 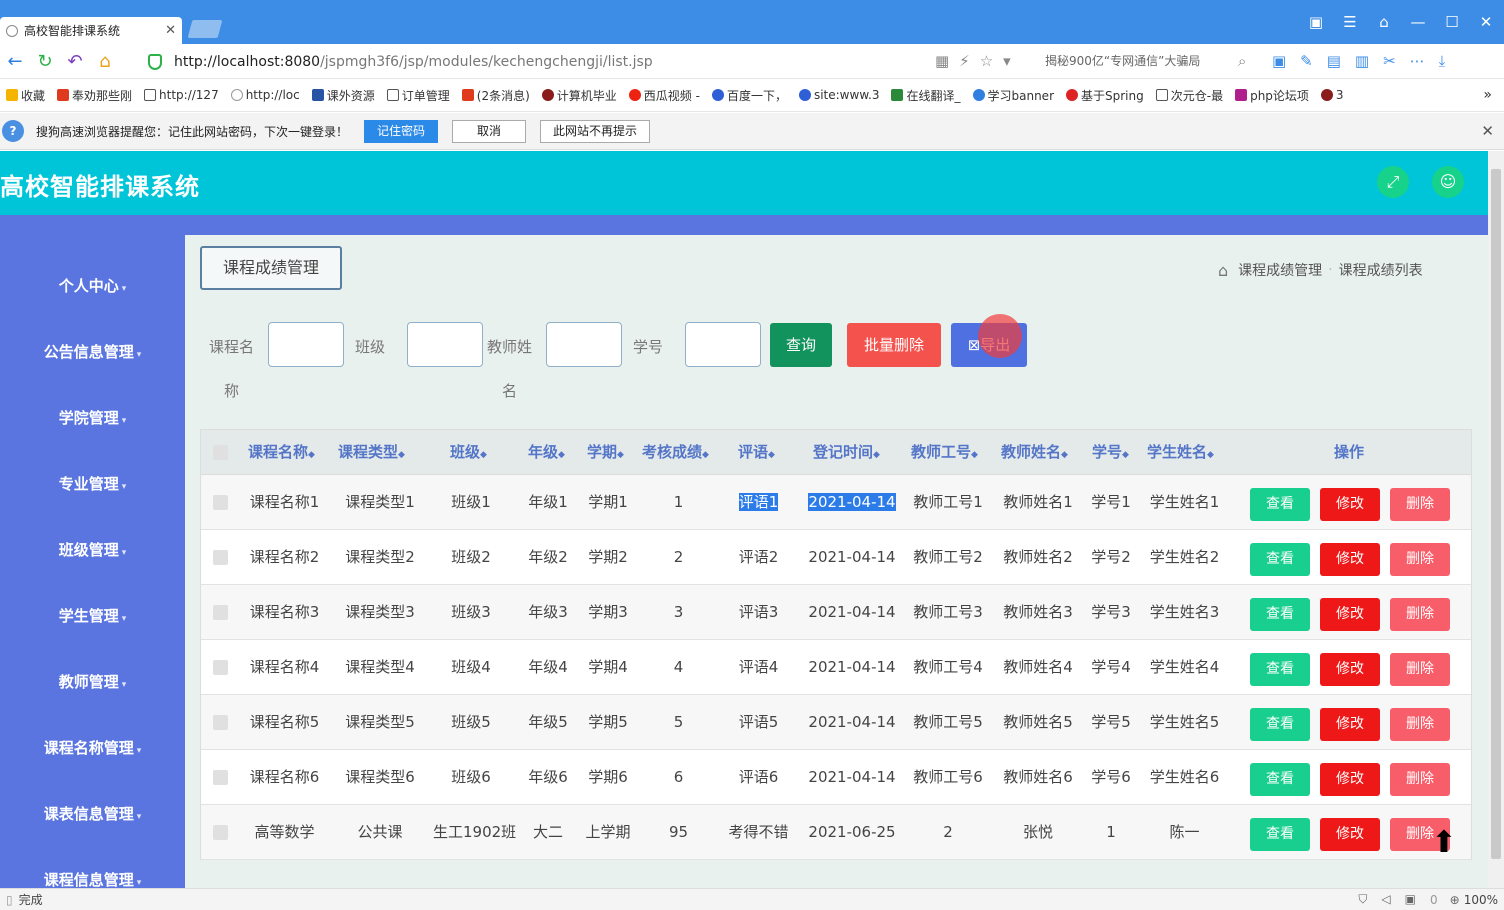 What do you see at coordinates (894, 345) in the screenshot?
I see `batch-delete-button: 批量删除` at bounding box center [894, 345].